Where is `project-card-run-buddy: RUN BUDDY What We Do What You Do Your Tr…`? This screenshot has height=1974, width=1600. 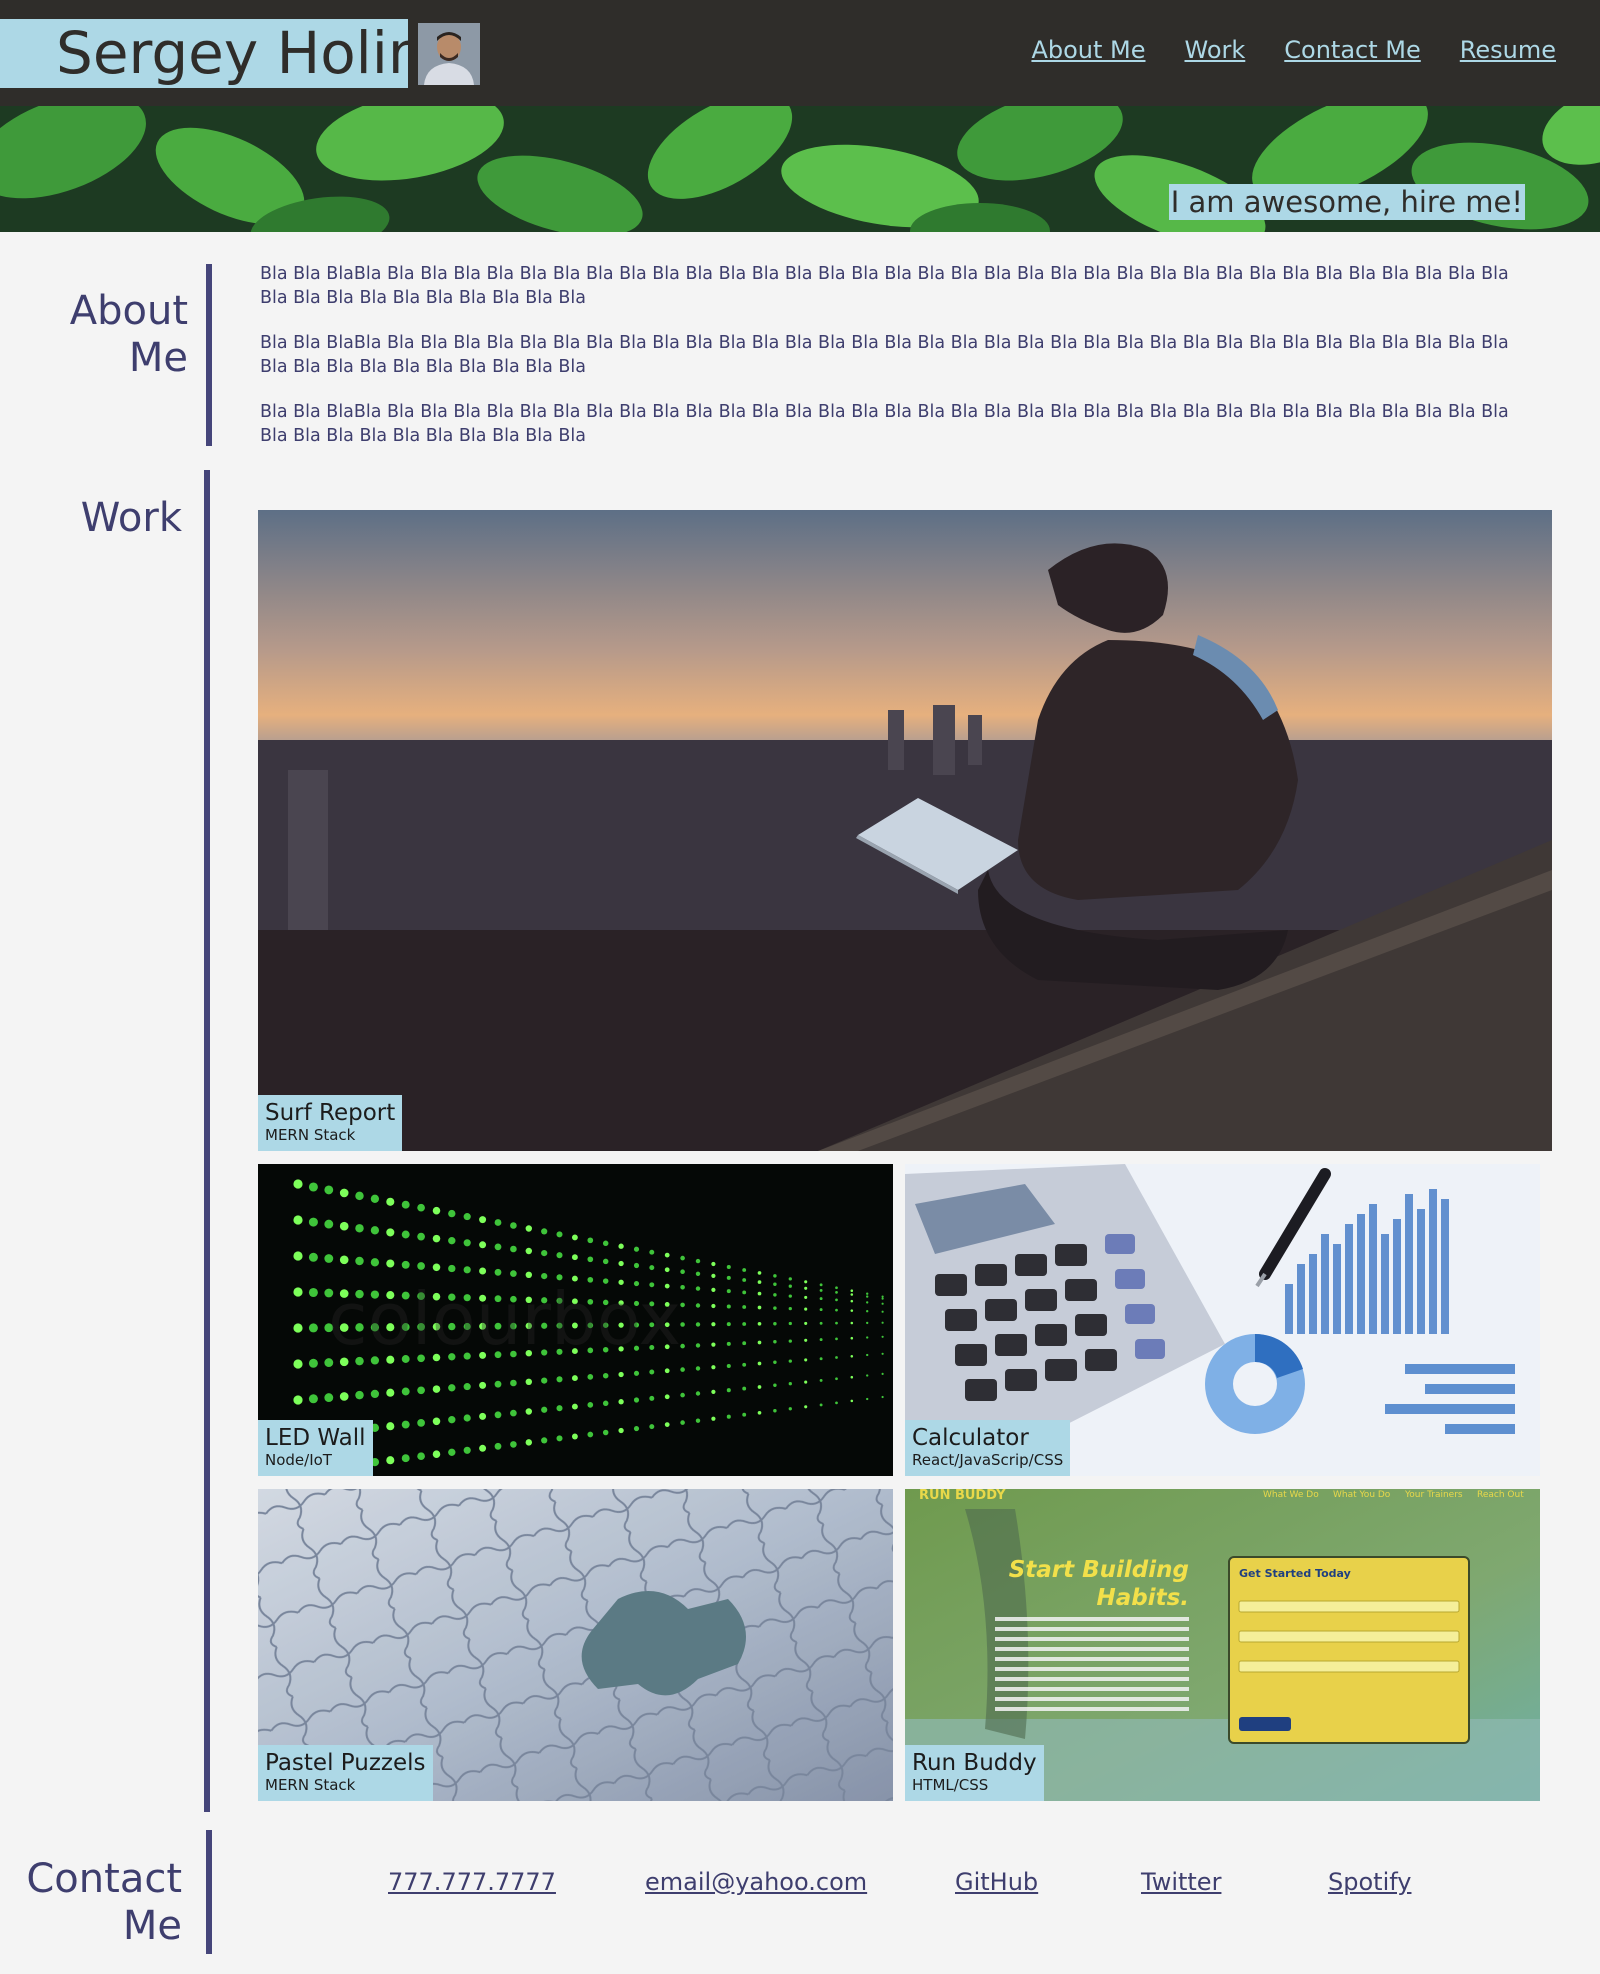
project-card-run-buddy: RUN BUDDY What We Do What You Do Your Tr… is located at coordinates (1222, 1645).